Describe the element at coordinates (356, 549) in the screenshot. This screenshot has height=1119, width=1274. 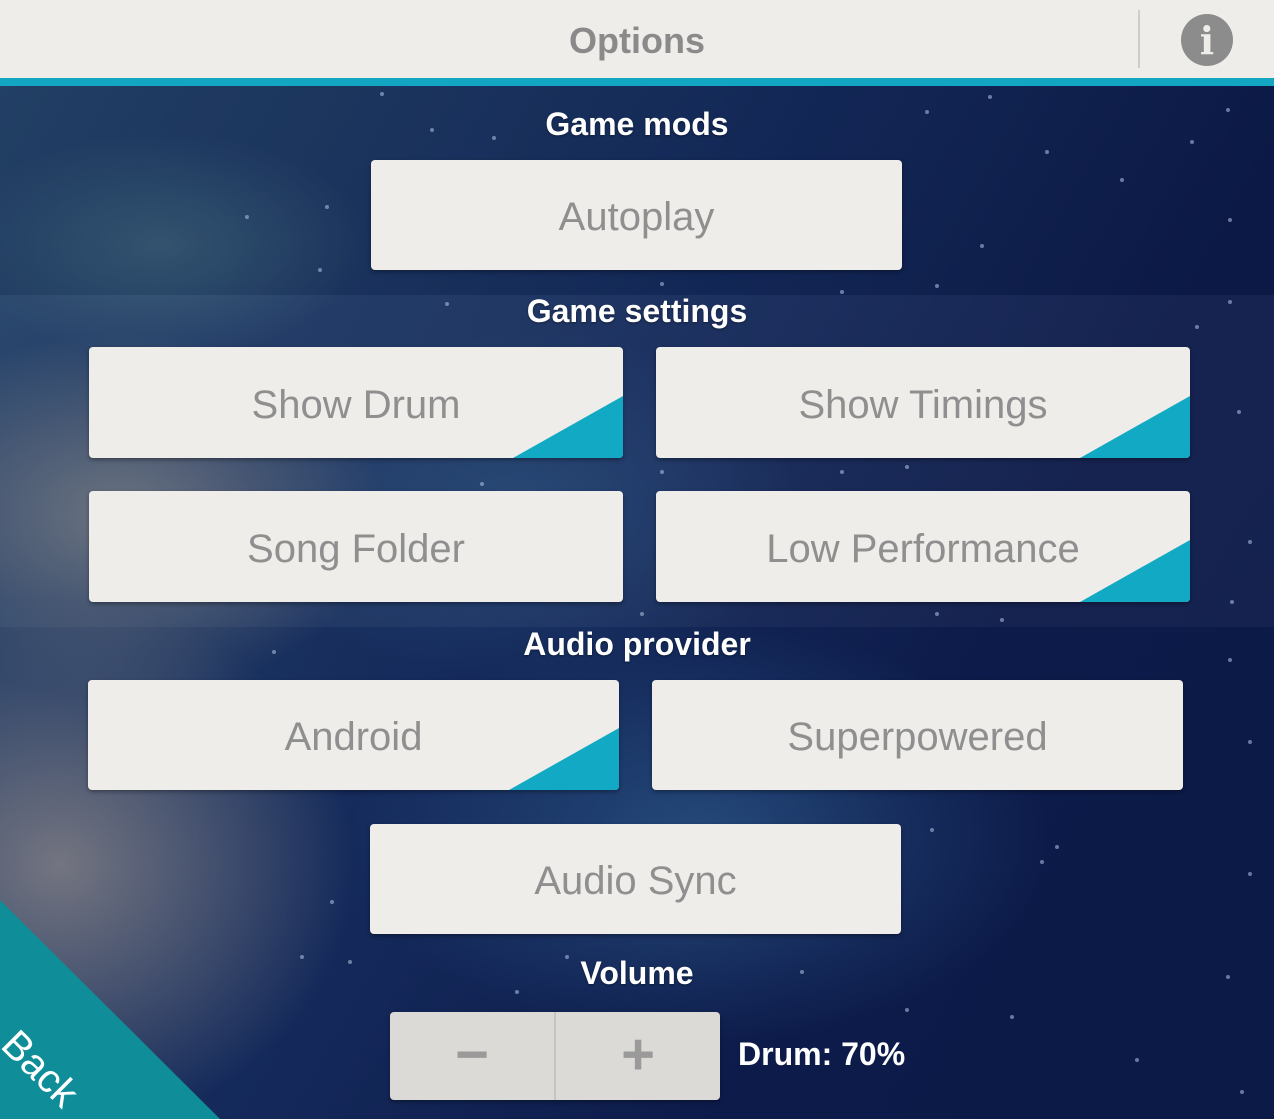
I see `song-folder-label: Song Folder` at that location.